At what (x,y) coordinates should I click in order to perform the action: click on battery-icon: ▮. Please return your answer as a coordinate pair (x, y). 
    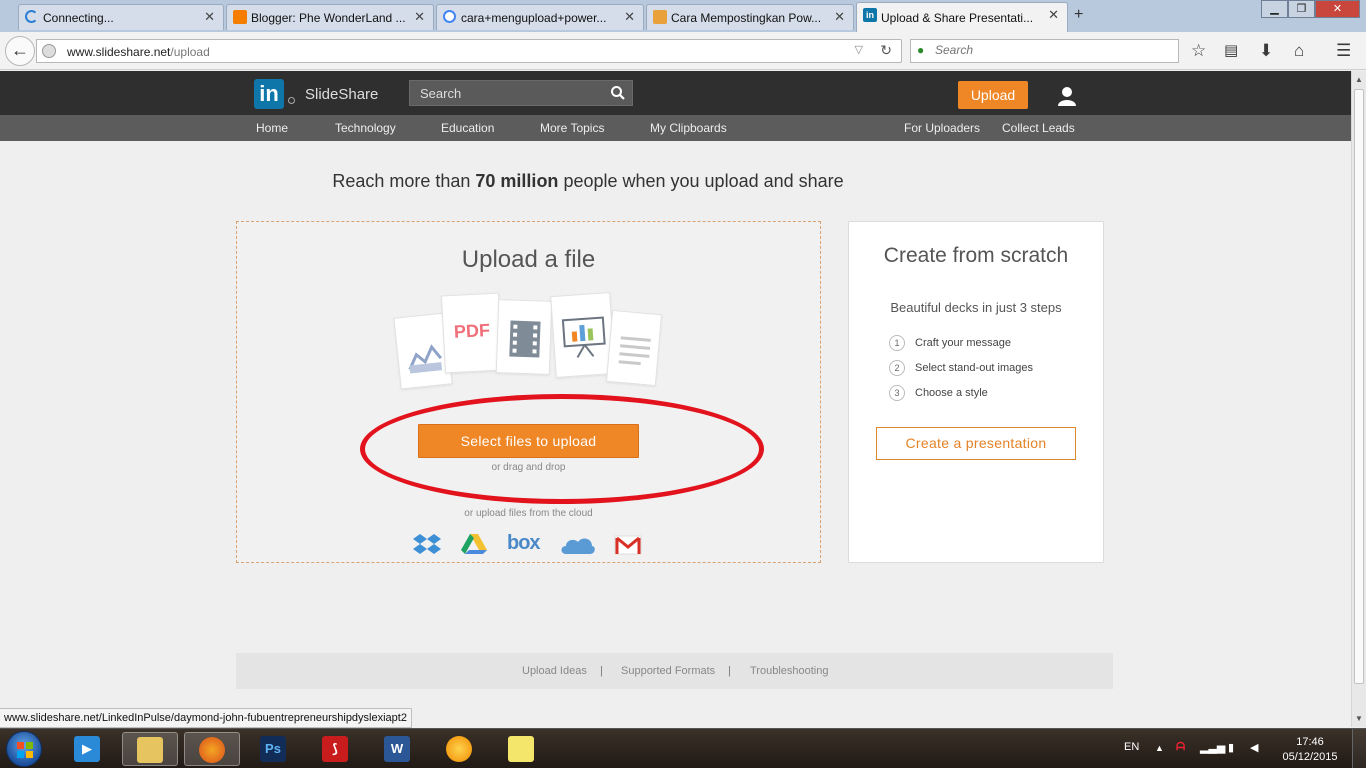
    Looking at the image, I should click on (1231, 747).